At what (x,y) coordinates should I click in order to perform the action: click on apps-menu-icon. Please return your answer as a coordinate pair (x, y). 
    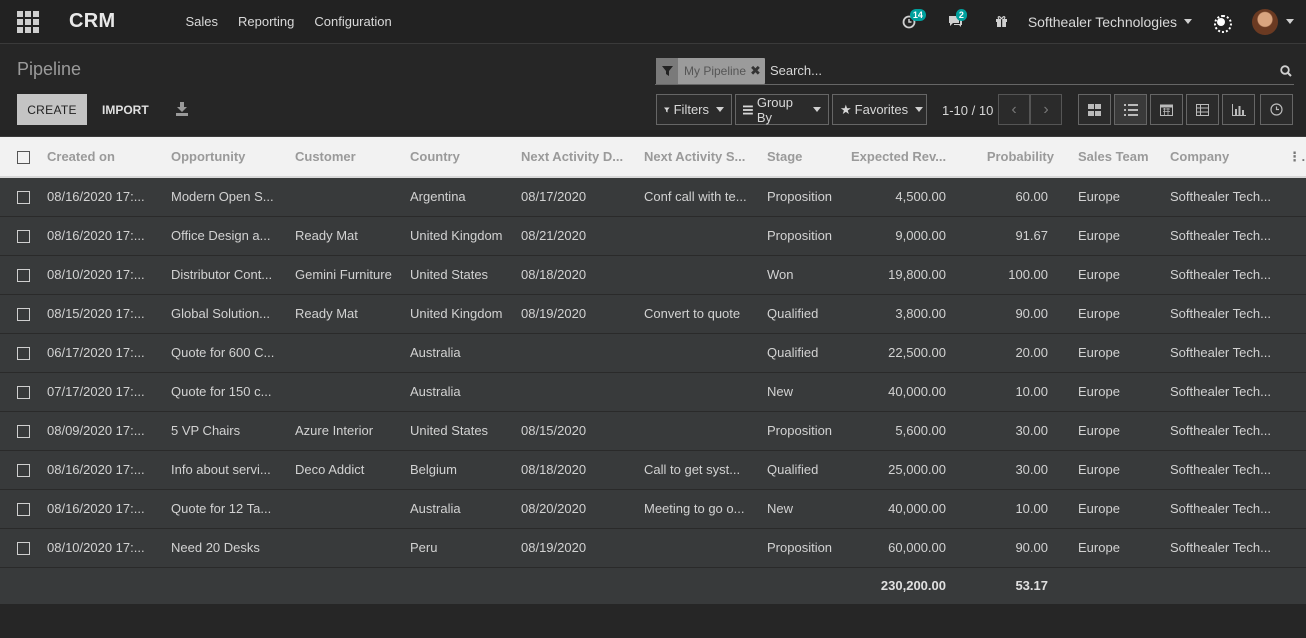
    Looking at the image, I should click on (28, 21).